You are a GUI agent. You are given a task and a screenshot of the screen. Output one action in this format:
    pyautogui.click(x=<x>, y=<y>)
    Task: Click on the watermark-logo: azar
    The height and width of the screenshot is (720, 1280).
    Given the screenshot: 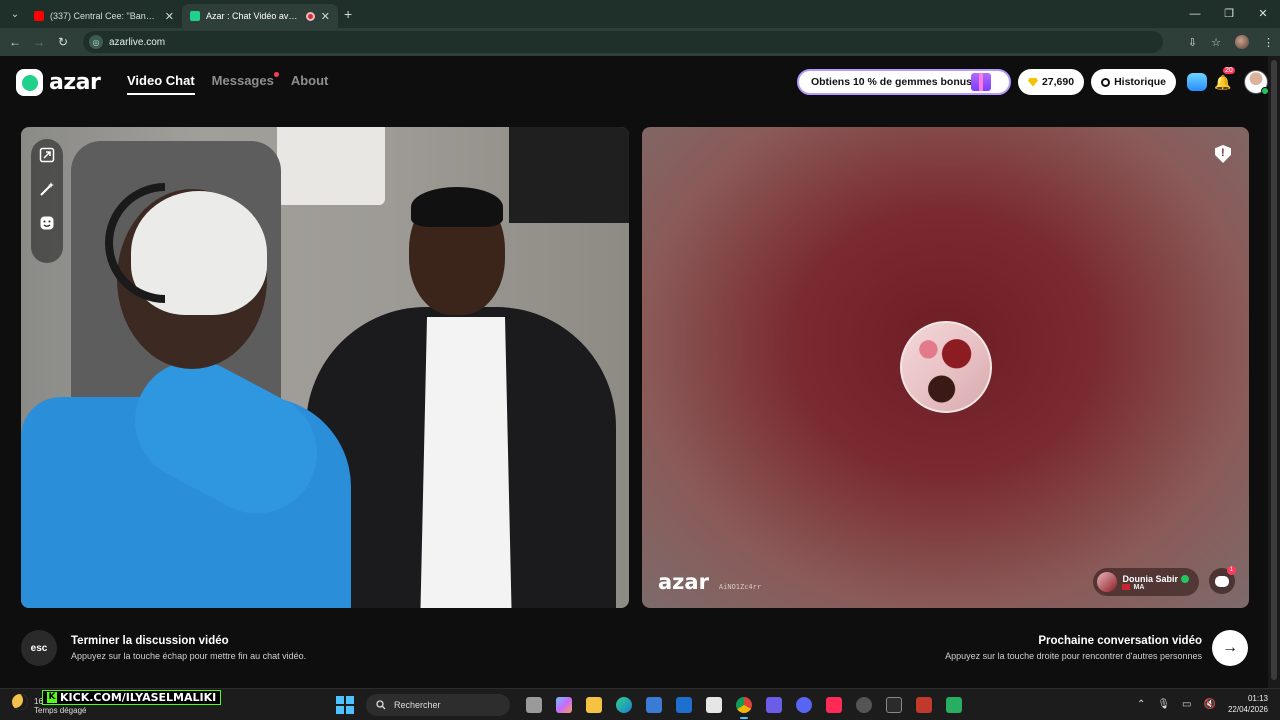 What is the action you would take?
    pyautogui.click(x=683, y=582)
    